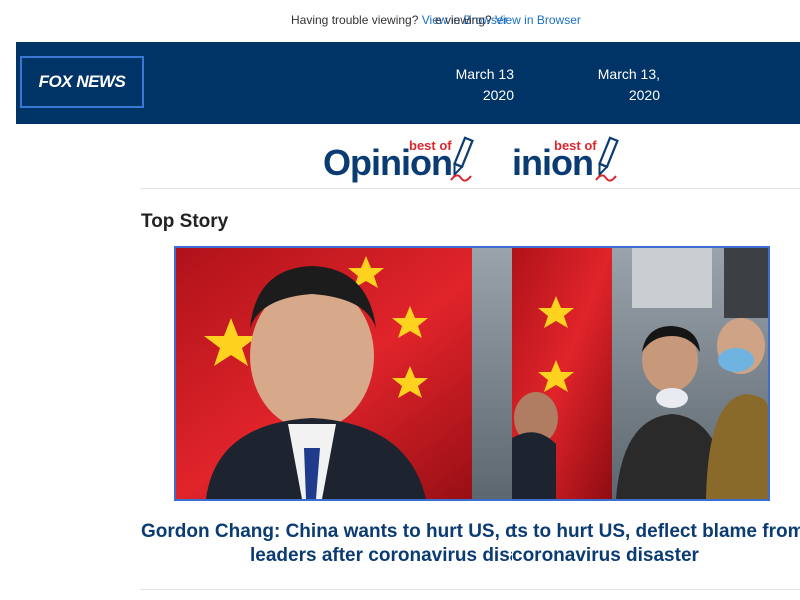 Image resolution: width=800 pixels, height=600 pixels. I want to click on best-of-opinion-logo: Opinion best of, so click(417, 160).